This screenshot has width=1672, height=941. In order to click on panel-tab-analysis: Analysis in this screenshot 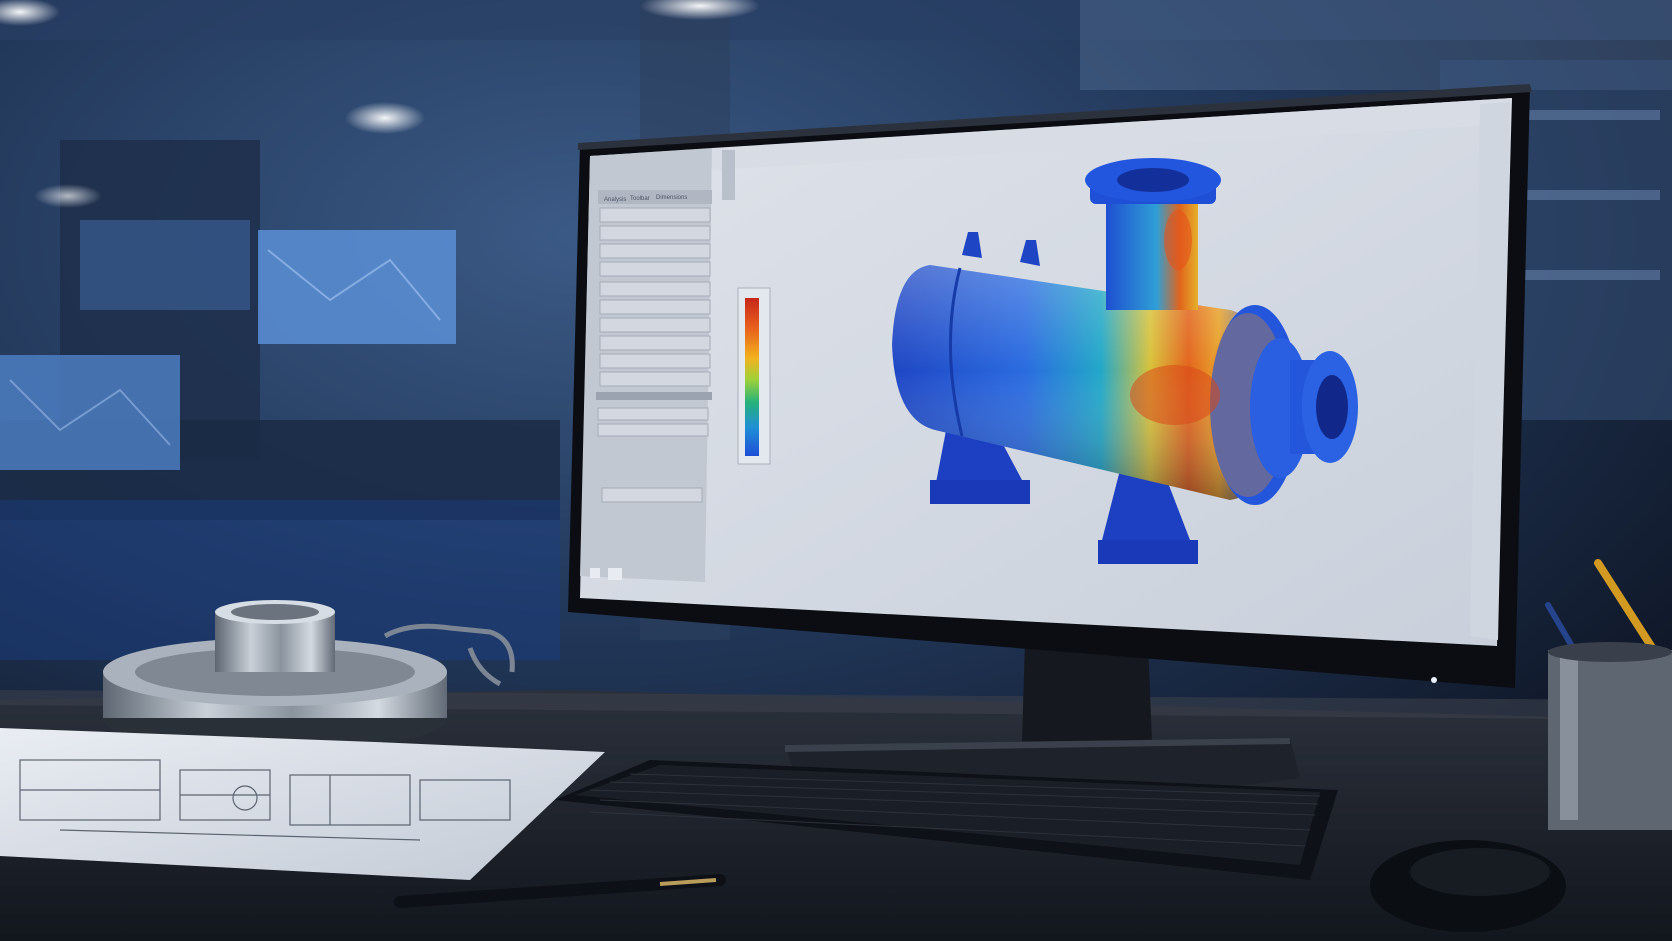, I will do `click(615, 200)`.